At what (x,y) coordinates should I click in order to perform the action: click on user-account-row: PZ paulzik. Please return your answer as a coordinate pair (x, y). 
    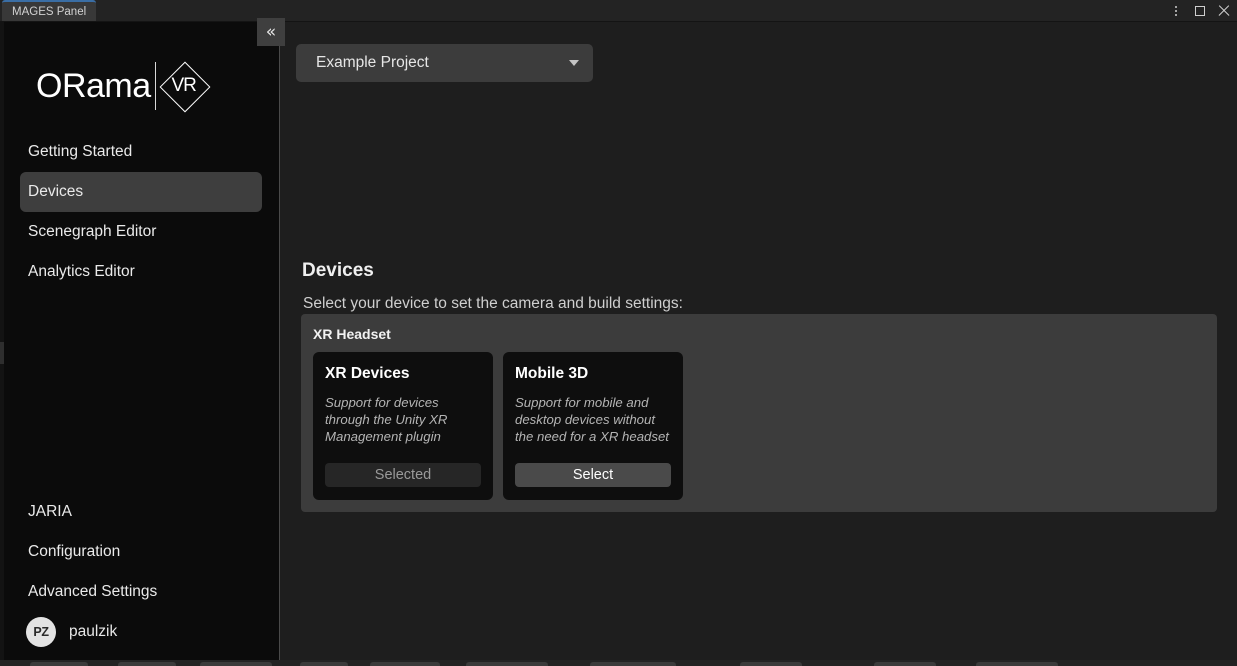
    Looking at the image, I should click on (141, 632).